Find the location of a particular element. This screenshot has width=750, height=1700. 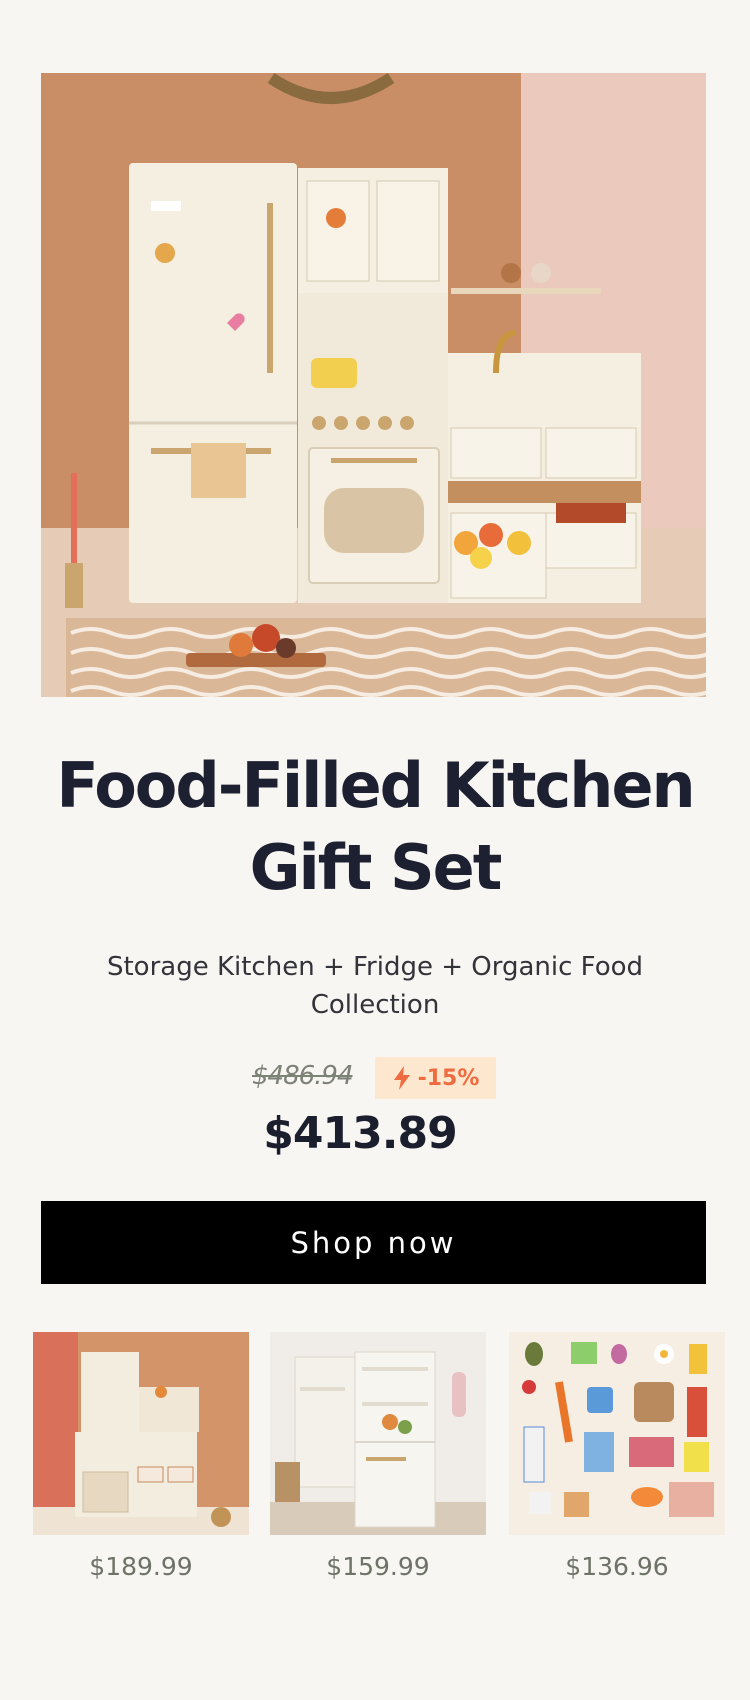

discount-badge: -15% is located at coordinates (435, 1078).